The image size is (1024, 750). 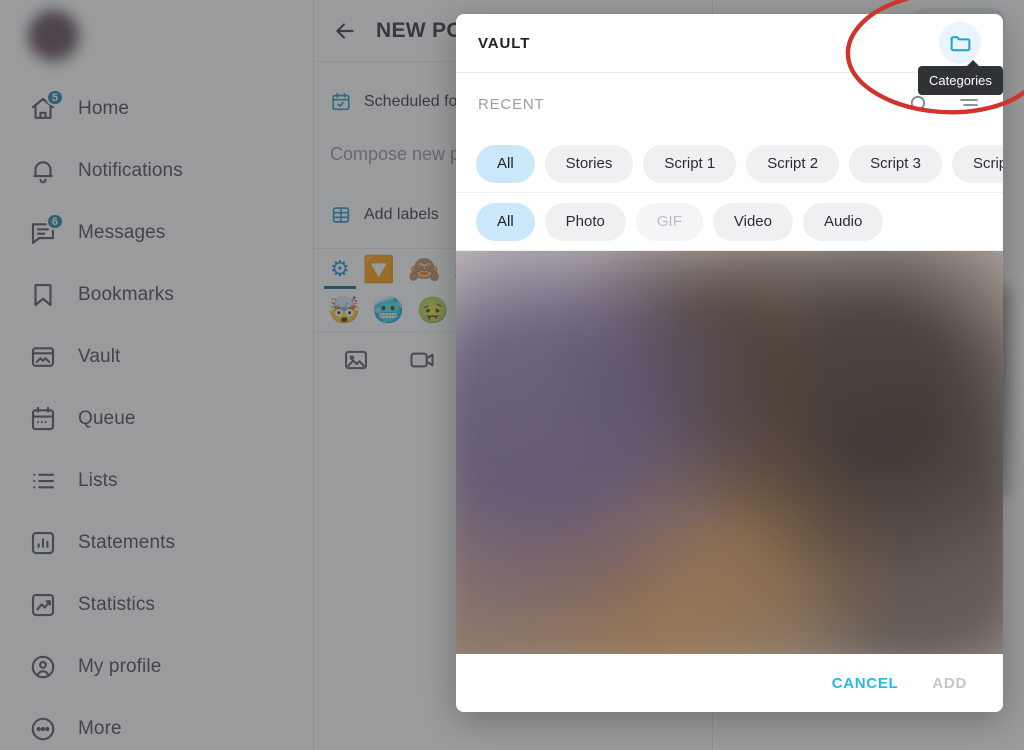 I want to click on recent-tools, so click(x=944, y=104).